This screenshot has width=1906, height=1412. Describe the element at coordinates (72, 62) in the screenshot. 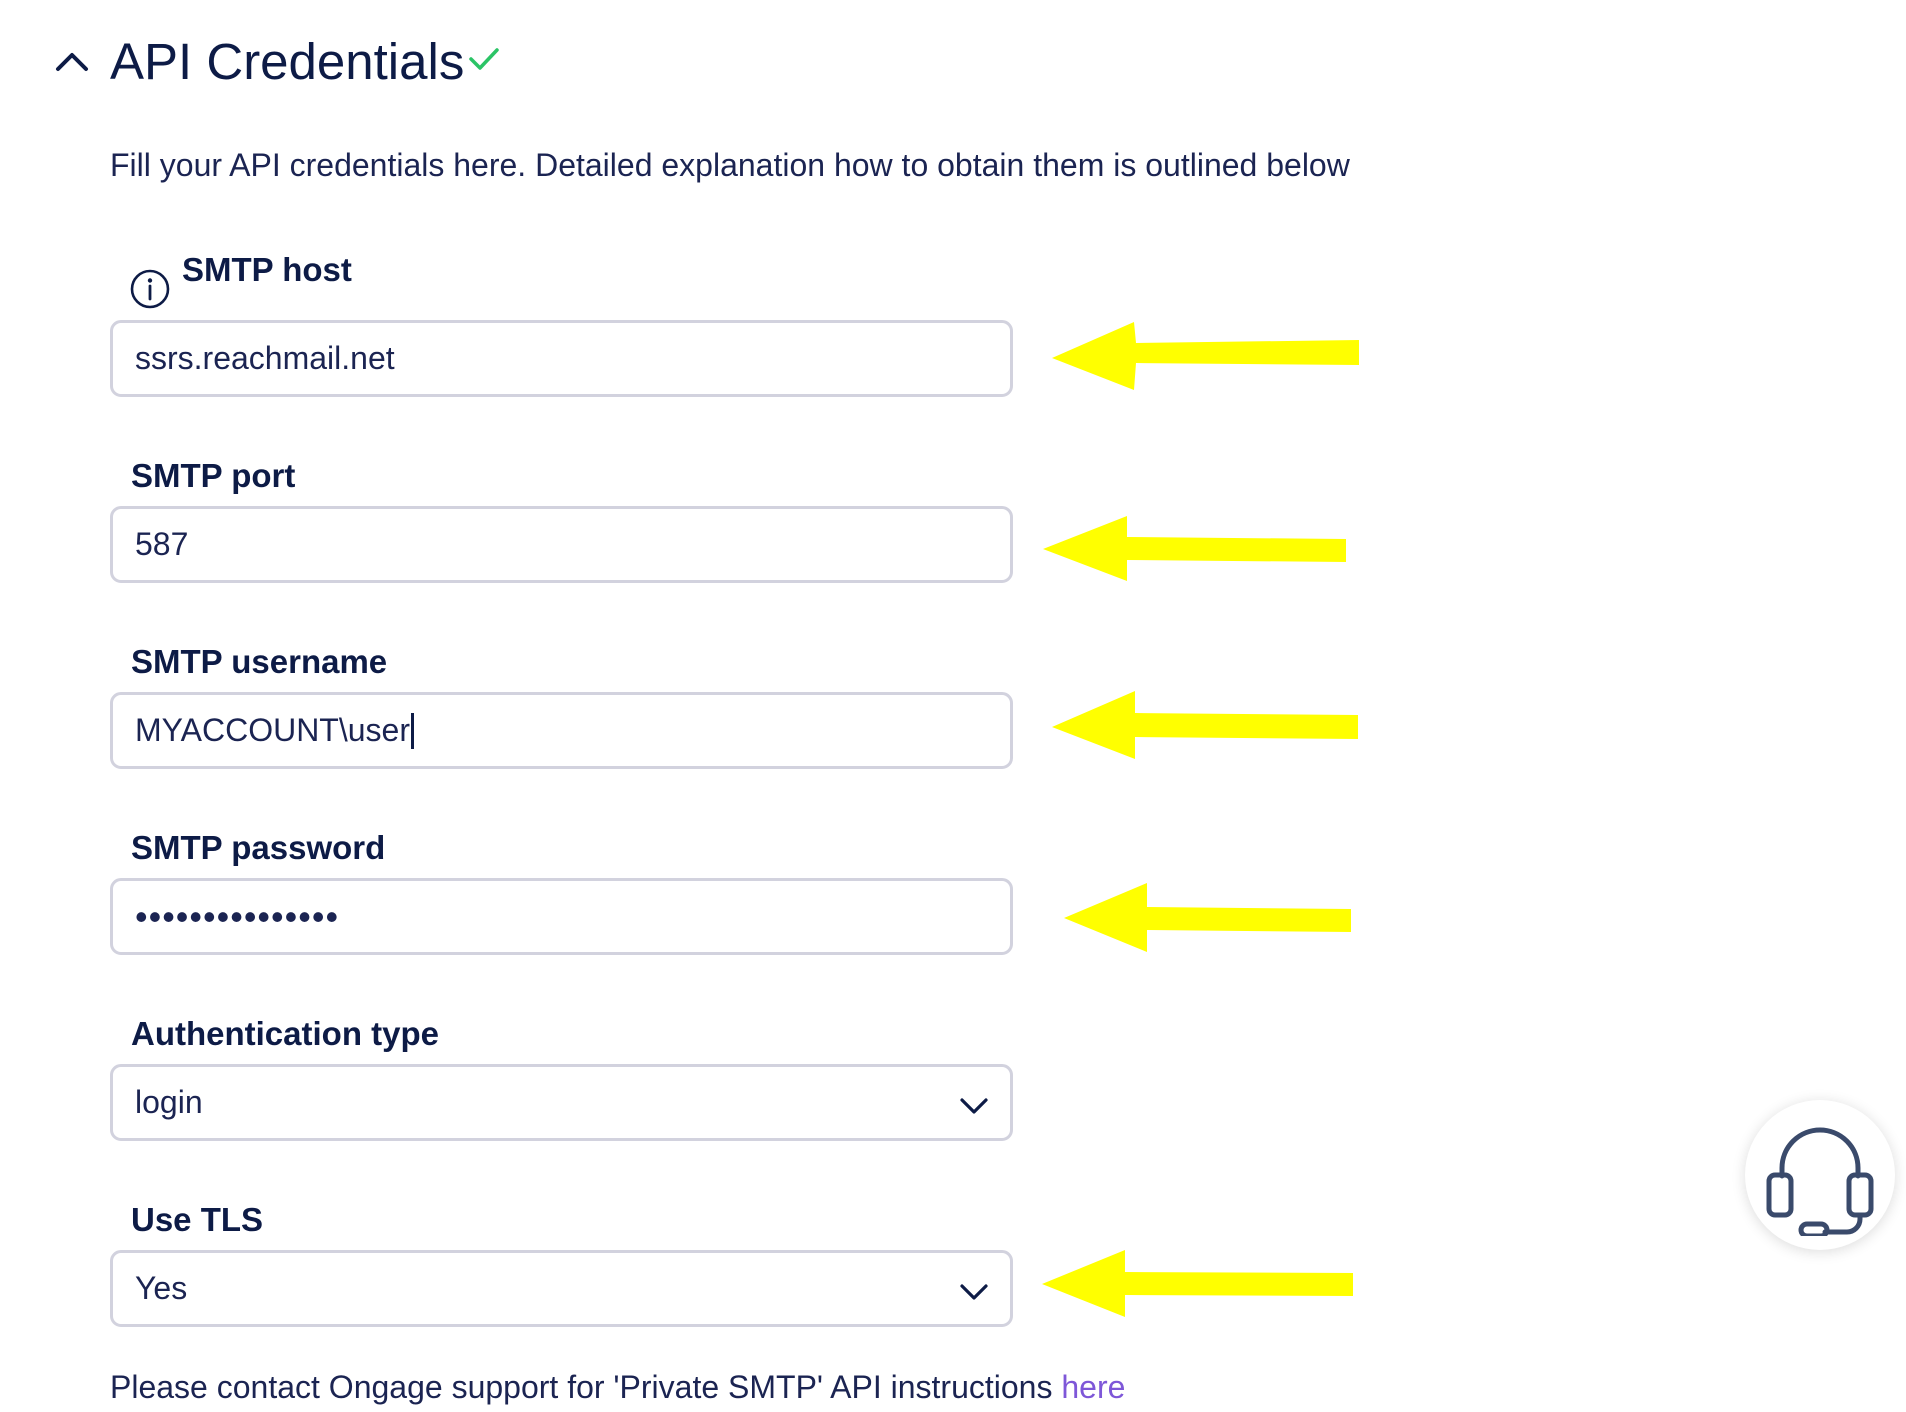

I see `chevron-up-icon` at that location.